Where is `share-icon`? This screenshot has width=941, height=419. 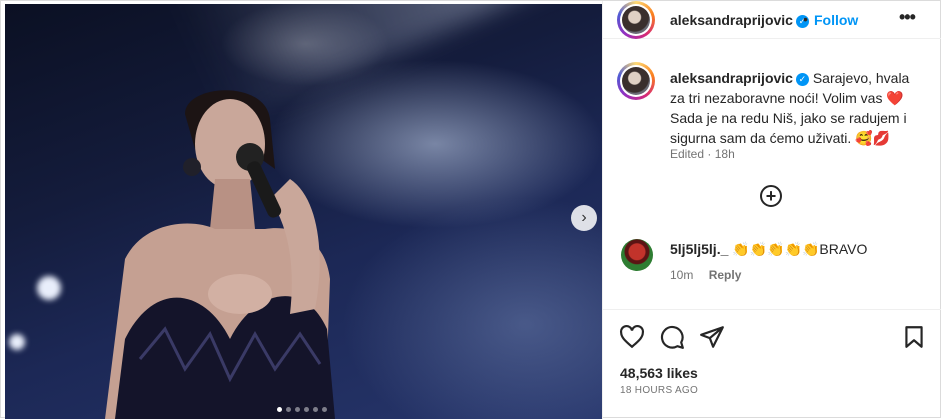
share-icon is located at coordinates (712, 337).